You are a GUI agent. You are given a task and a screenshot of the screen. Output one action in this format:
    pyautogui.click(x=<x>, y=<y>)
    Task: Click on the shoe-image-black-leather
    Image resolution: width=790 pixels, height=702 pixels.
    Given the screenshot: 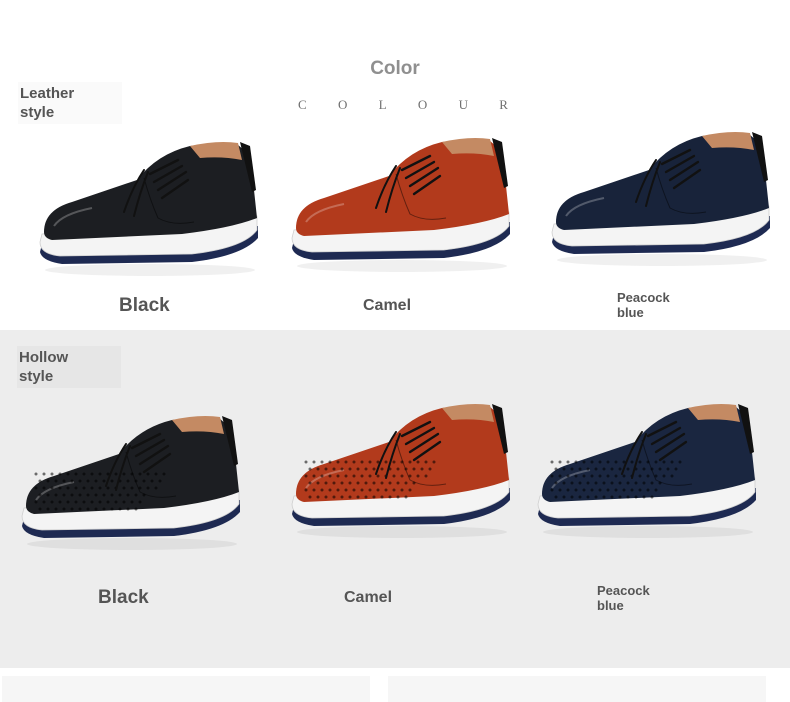 What is the action you would take?
    pyautogui.click(x=149, y=205)
    